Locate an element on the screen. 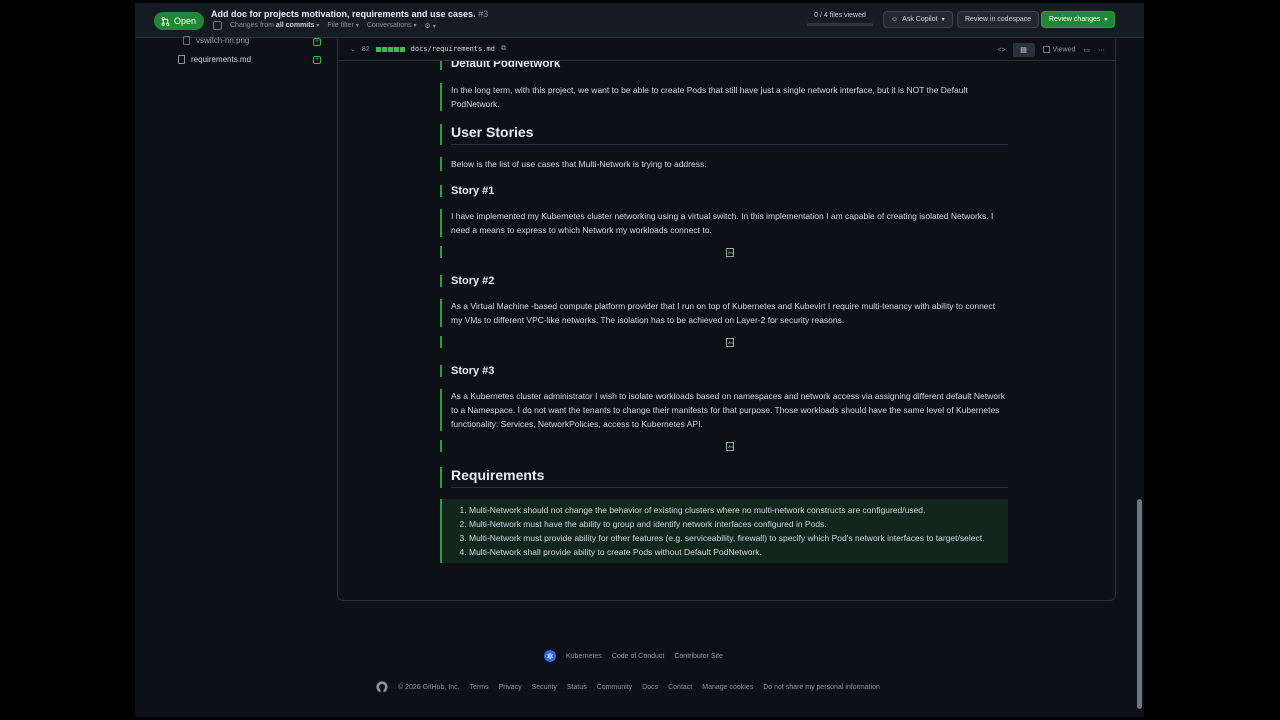 Image resolution: width=1280 pixels, height=720 pixels. code-view-icon: <> is located at coordinates (1002, 50).